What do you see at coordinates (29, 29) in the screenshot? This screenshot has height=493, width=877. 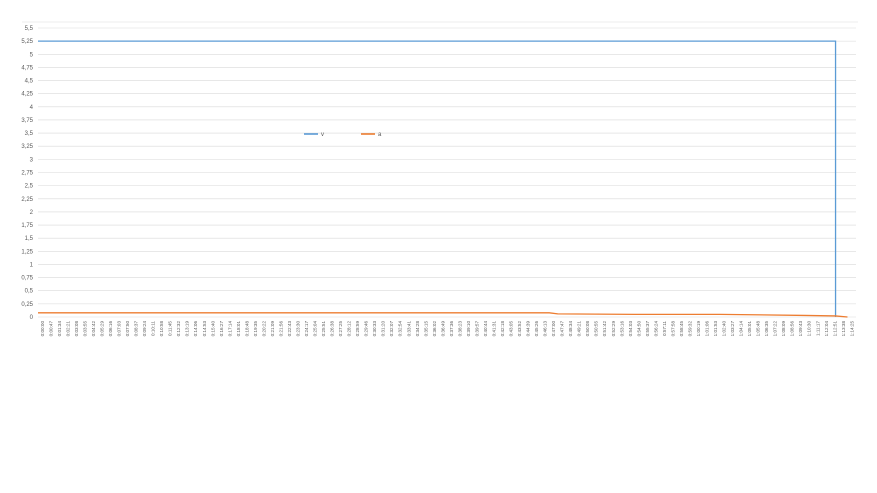 I see `y-tick-label: 5,5` at bounding box center [29, 29].